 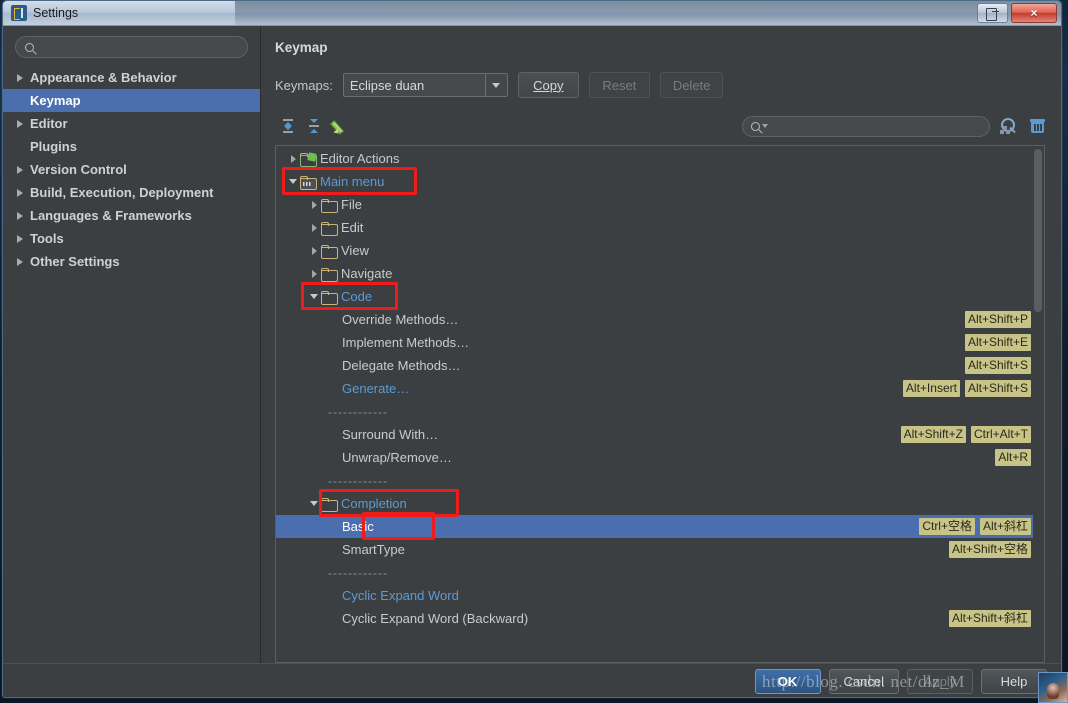 What do you see at coordinates (619, 85) in the screenshot?
I see `reset-button: Reset` at bounding box center [619, 85].